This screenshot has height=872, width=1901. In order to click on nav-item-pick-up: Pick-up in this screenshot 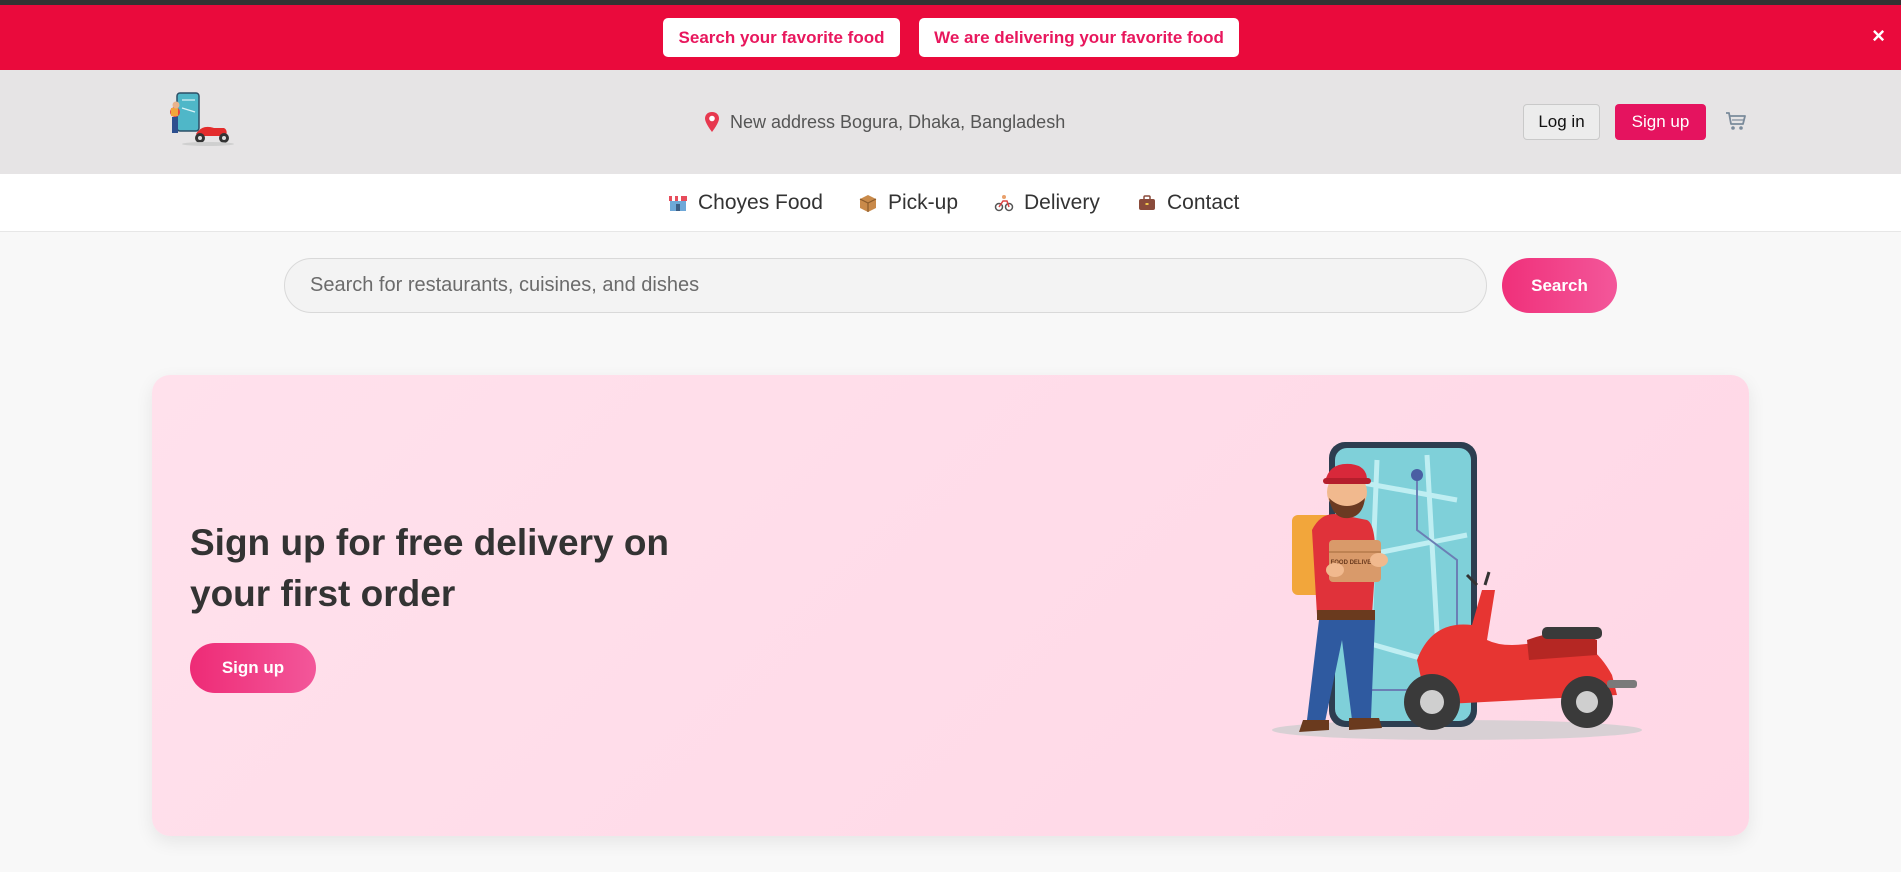, I will do `click(908, 203)`.